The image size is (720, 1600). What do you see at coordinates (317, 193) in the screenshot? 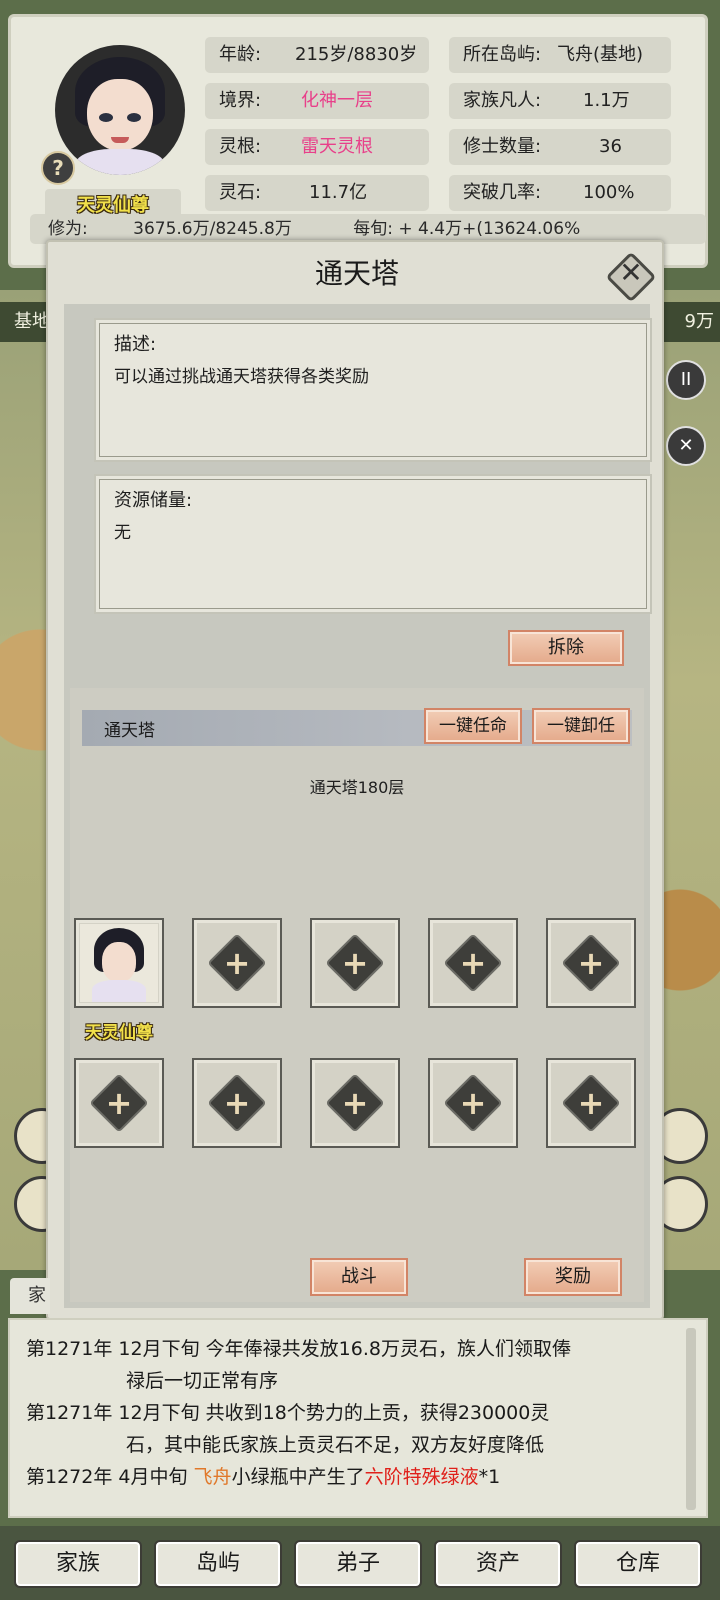
I see `stat-spirit-stones: 灵石: 11.7亿` at bounding box center [317, 193].